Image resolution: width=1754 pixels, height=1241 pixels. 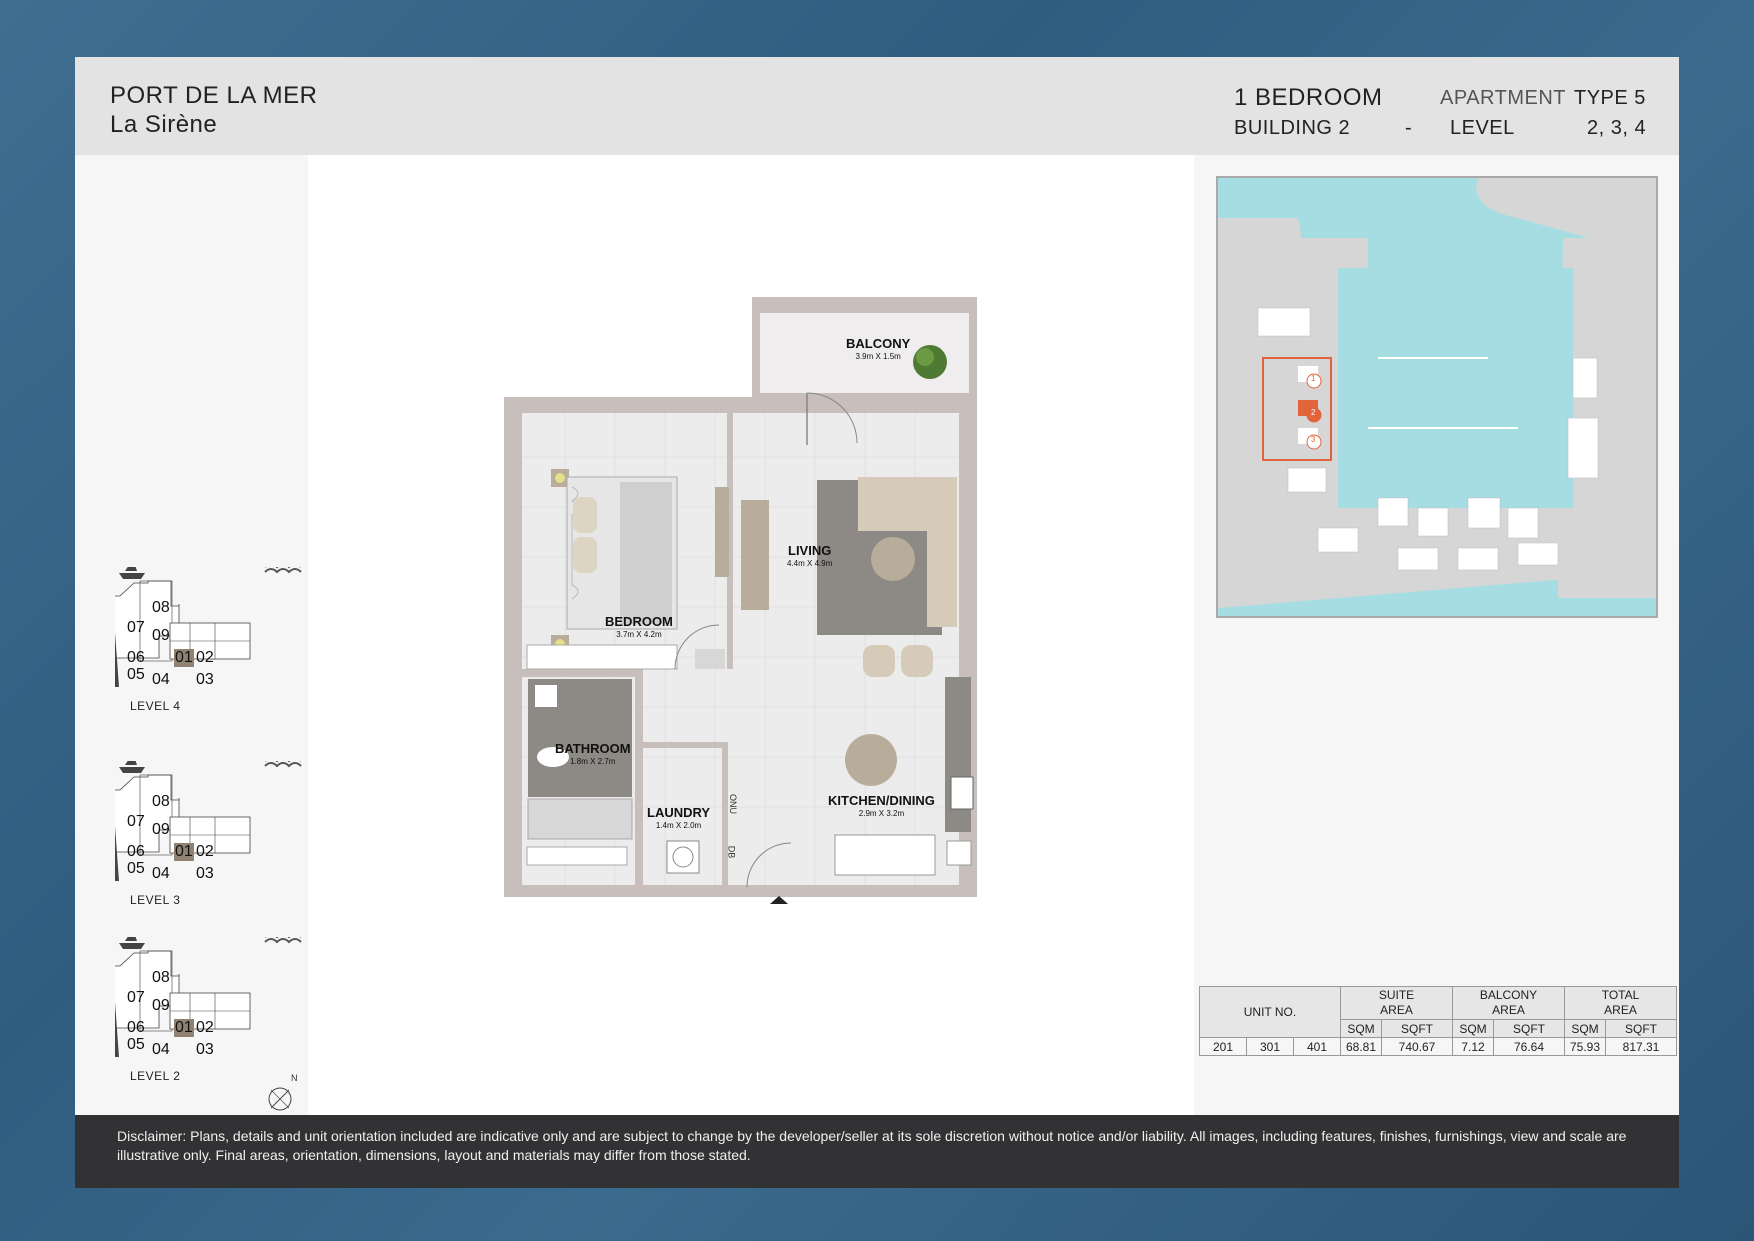 What do you see at coordinates (639, 621) in the screenshot?
I see `room-name: BEDROOM` at bounding box center [639, 621].